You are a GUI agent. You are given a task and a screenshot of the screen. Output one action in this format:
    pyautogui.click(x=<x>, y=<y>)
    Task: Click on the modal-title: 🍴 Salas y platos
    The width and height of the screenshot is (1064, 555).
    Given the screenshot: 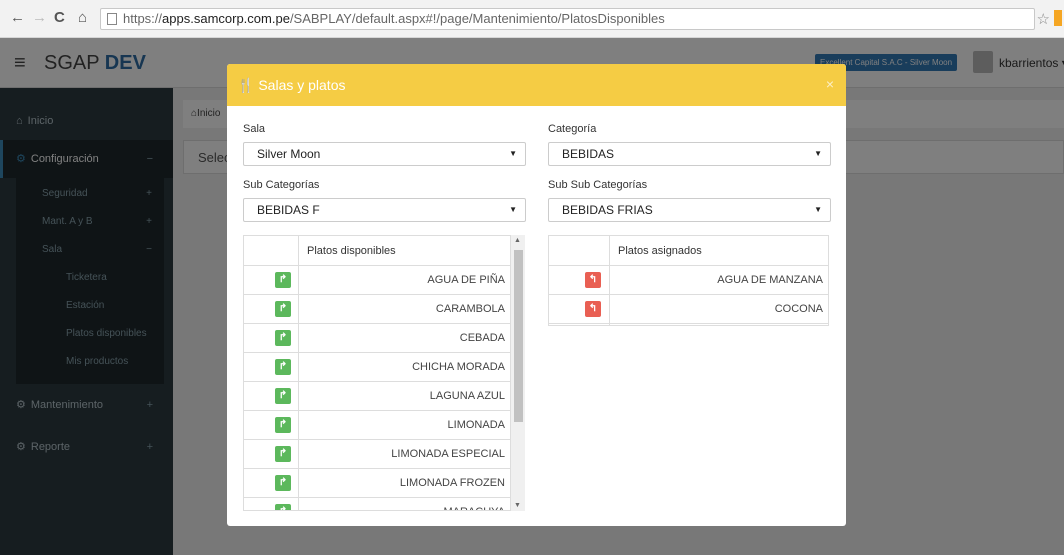 What is the action you would take?
    pyautogui.click(x=291, y=85)
    